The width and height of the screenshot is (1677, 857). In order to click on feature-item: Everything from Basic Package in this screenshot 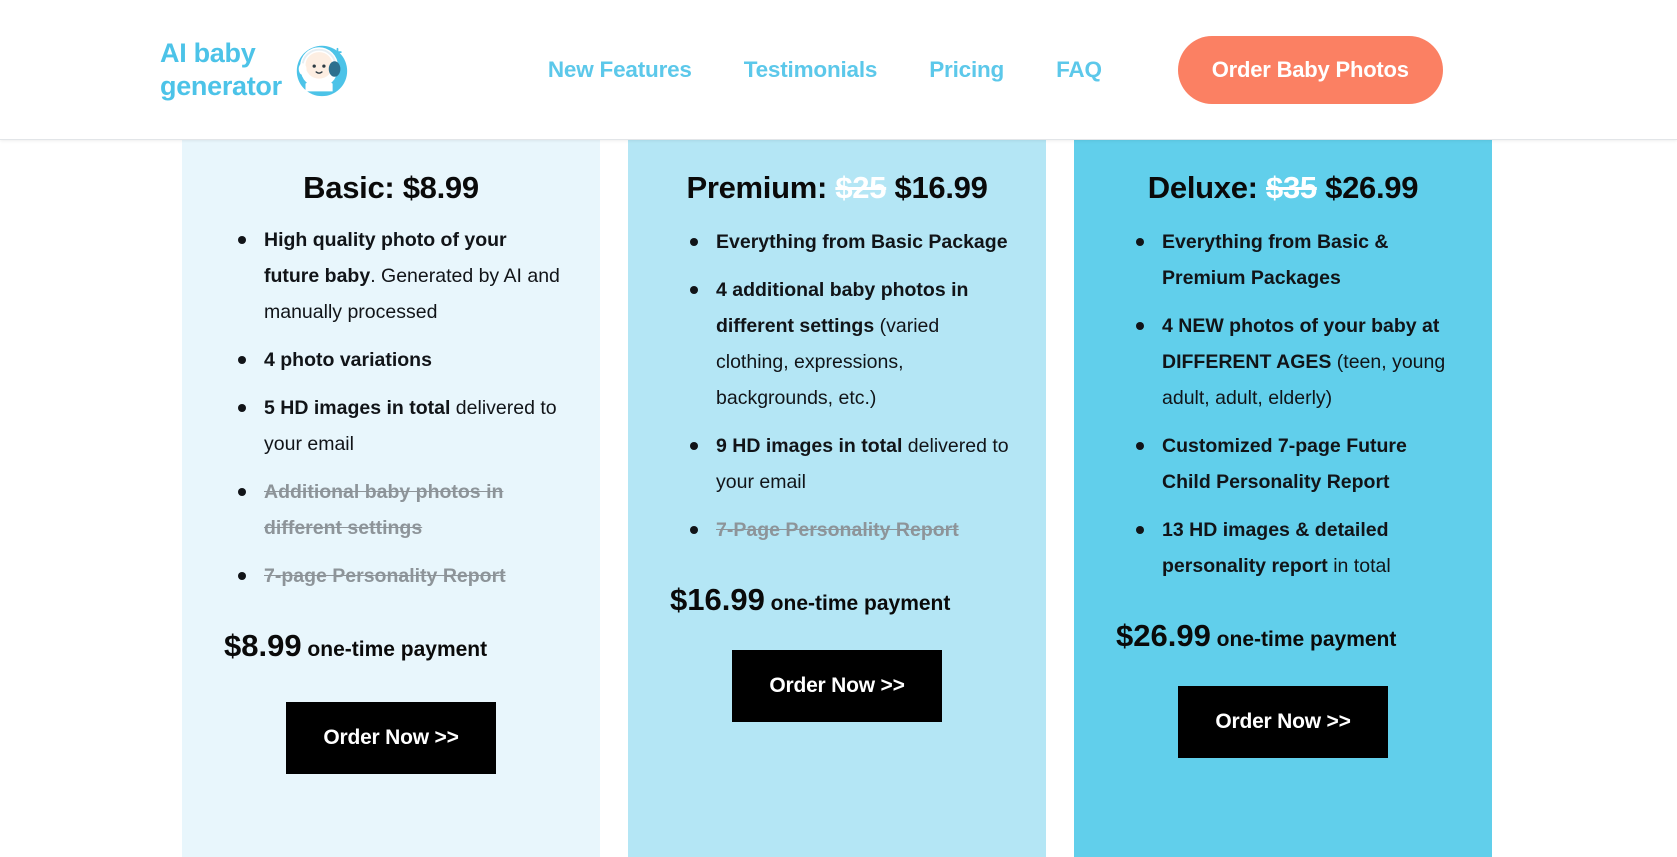, I will do `click(850, 242)`.